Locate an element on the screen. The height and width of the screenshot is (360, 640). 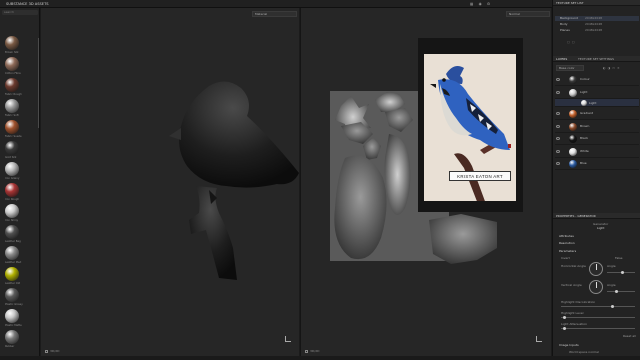
texture-set-row: Planes 2048x2048 is located at coordinates (597, 30).